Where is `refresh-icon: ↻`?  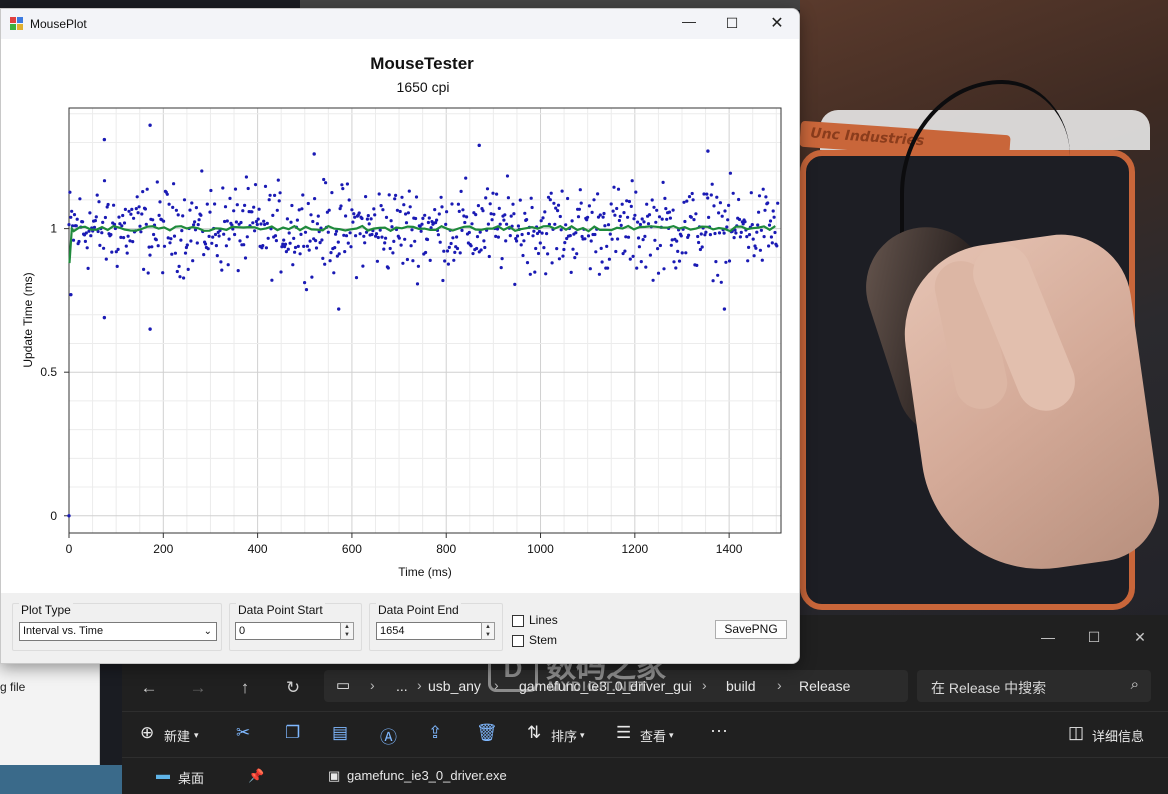
refresh-icon: ↻ is located at coordinates (293, 688).